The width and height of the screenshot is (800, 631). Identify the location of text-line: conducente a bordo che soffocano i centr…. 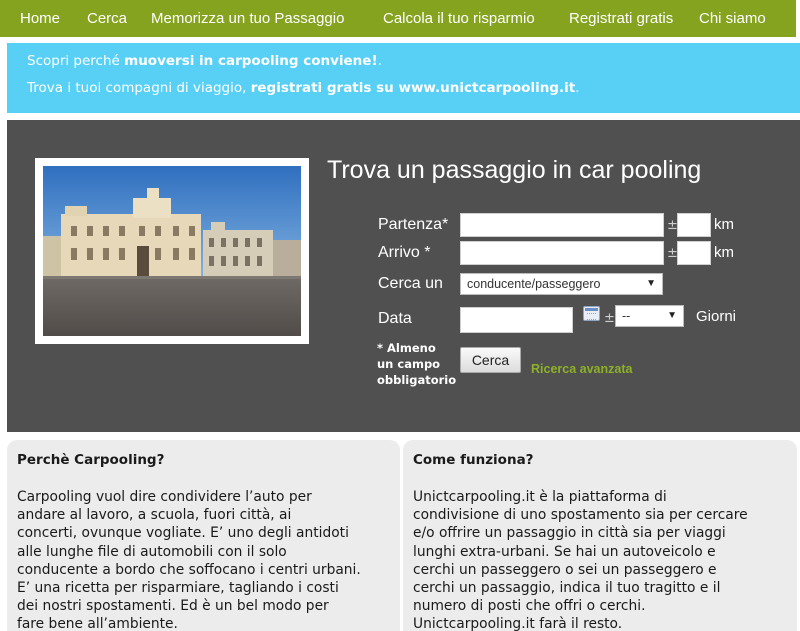
(189, 569).